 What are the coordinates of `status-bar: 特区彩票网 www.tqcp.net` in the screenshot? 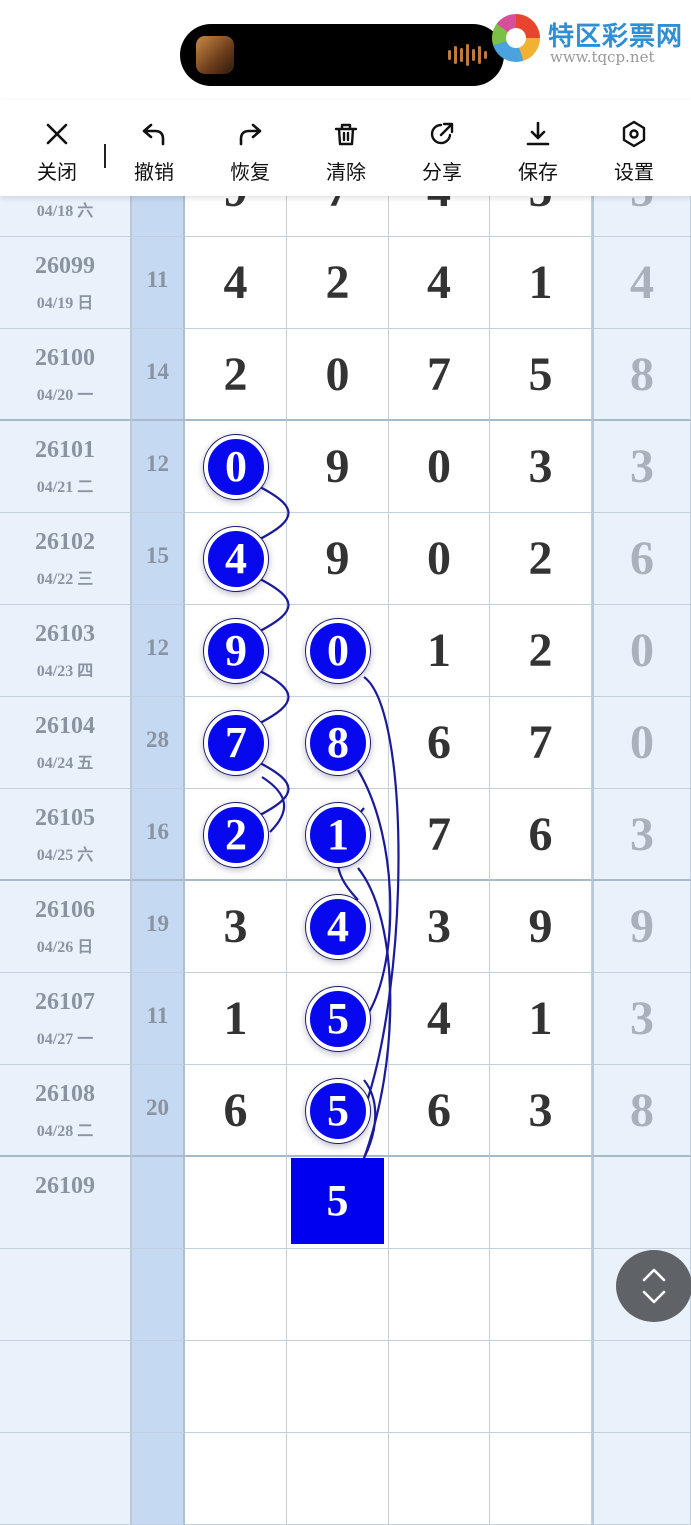 It's located at (345, 50).